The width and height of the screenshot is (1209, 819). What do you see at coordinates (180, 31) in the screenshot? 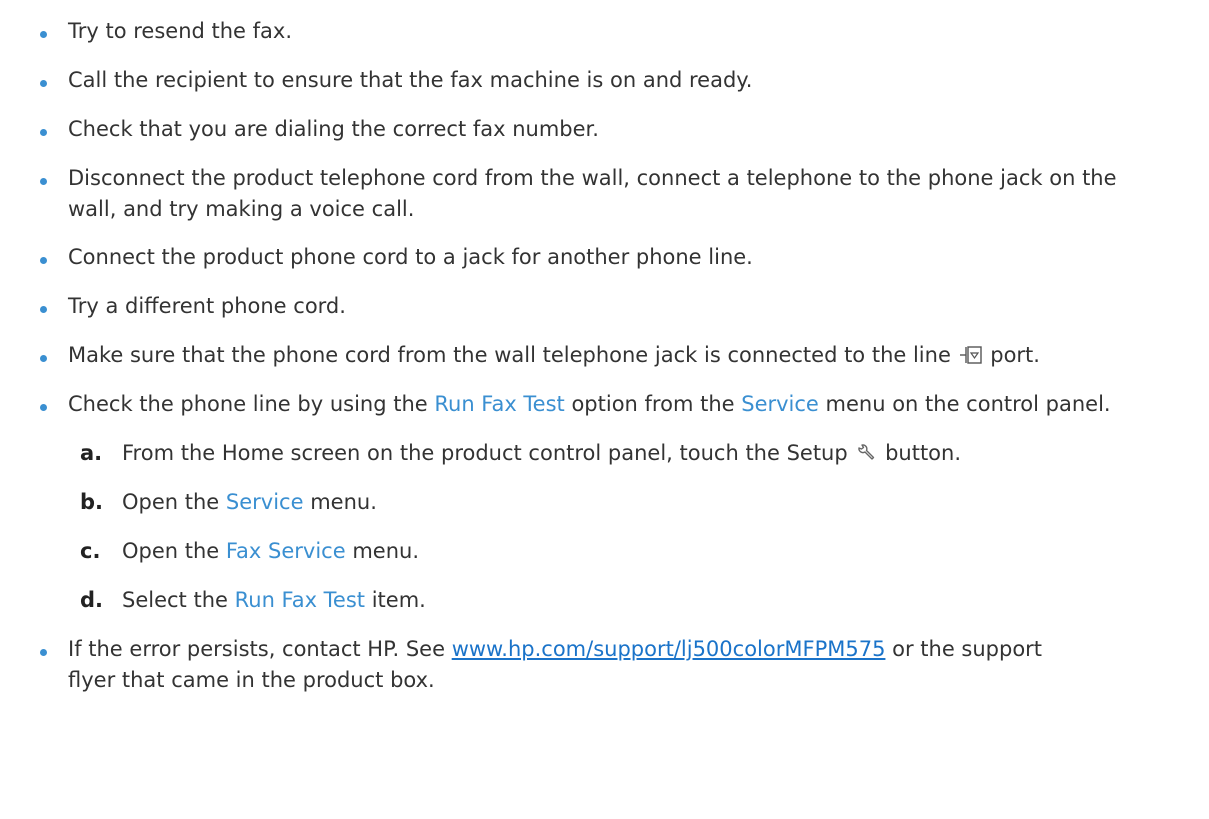
I see `list-item-text: Try to resend the fax.` at bounding box center [180, 31].